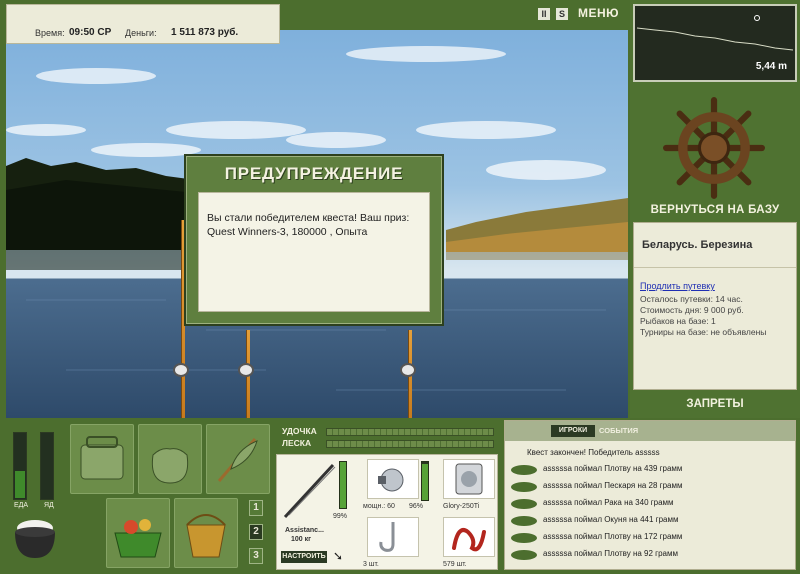  I want to click on tackle-box-slot, so click(102, 459).